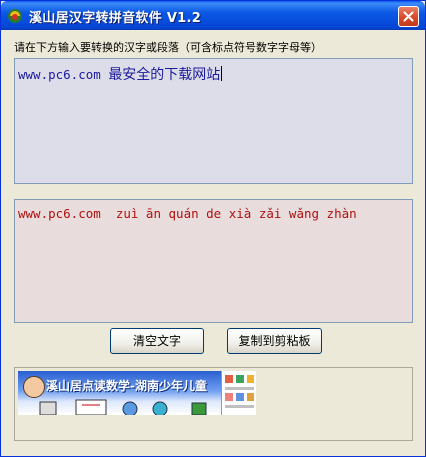  I want to click on input-text: www.pc6.com 最安全的下载网站, so click(120, 74).